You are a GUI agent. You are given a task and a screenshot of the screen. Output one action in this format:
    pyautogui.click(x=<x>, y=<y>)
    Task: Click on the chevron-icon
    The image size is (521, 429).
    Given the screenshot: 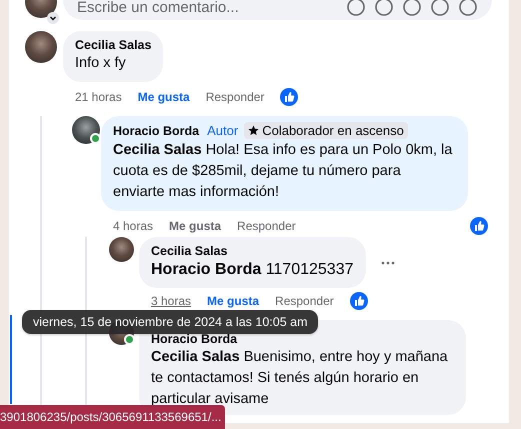 What is the action you would take?
    pyautogui.click(x=53, y=18)
    